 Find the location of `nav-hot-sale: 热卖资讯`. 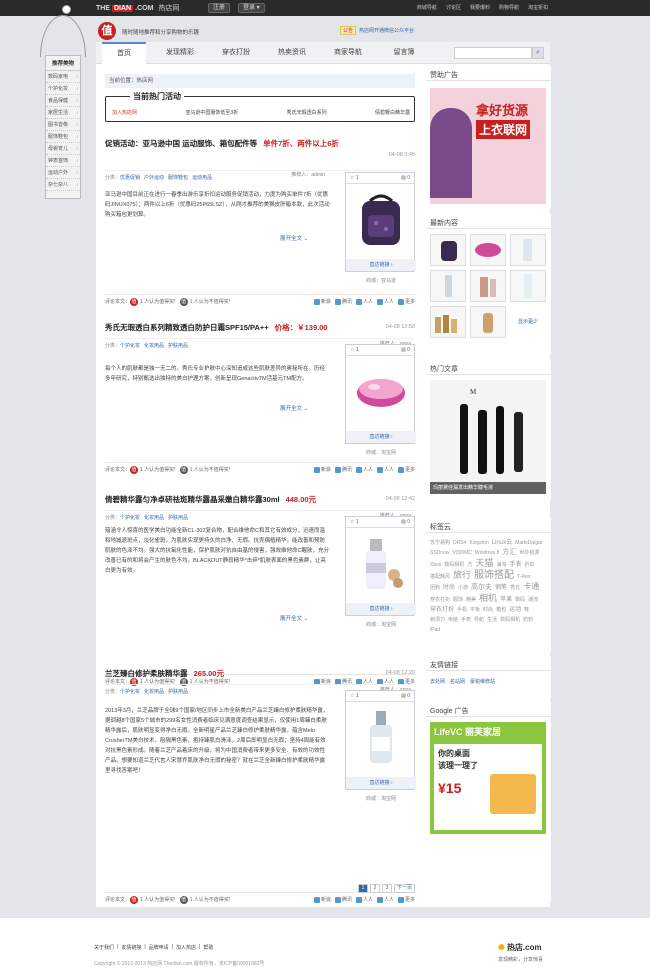

nav-hot-sale: 热卖资讯 is located at coordinates (292, 53).